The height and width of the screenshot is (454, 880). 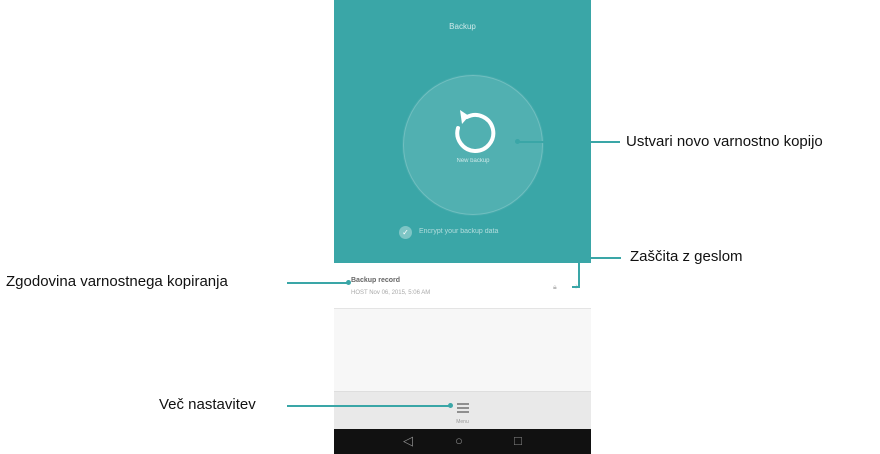 What do you see at coordinates (348, 282) in the screenshot?
I see `callout-dot-history` at bounding box center [348, 282].